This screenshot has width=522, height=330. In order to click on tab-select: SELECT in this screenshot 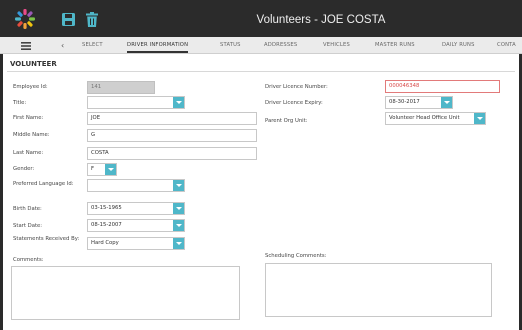, I will do `click(92, 45)`.